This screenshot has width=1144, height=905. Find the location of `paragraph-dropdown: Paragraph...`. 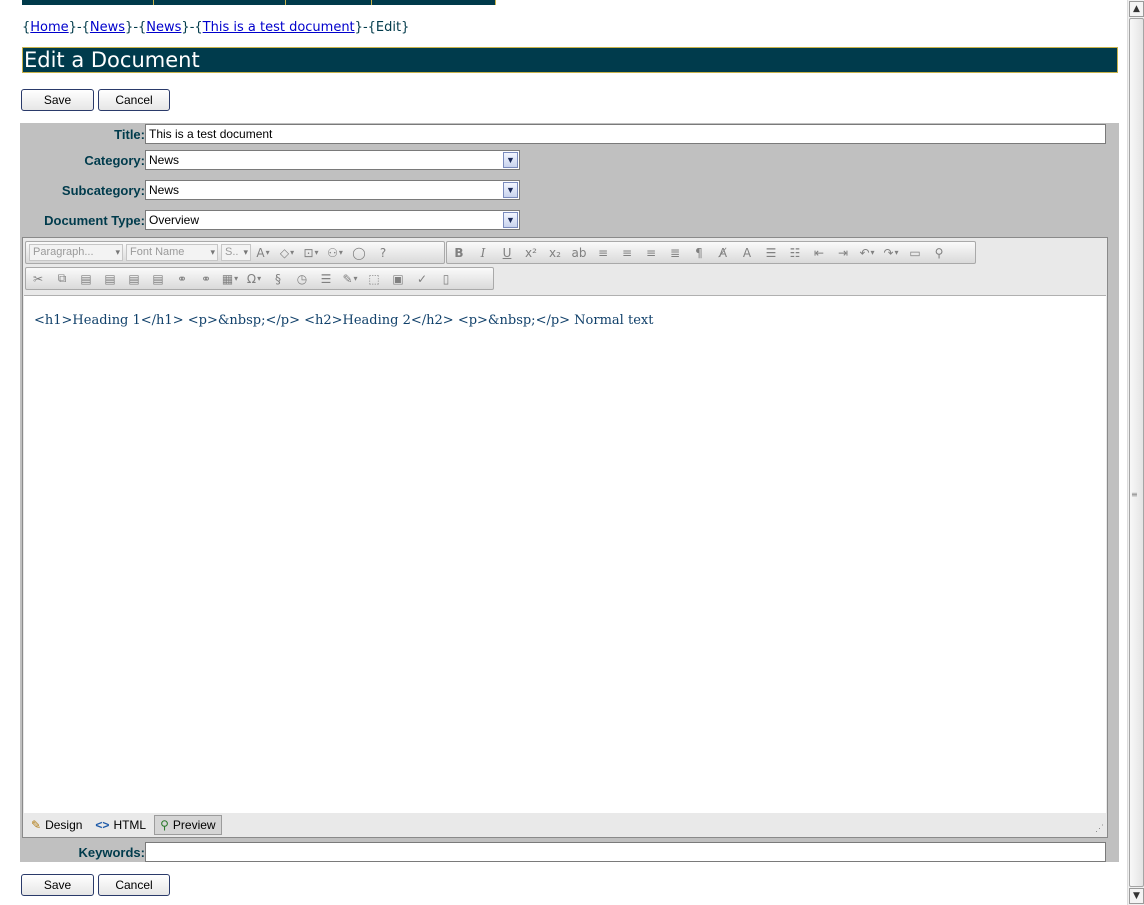

paragraph-dropdown: Paragraph... is located at coordinates (76, 252).